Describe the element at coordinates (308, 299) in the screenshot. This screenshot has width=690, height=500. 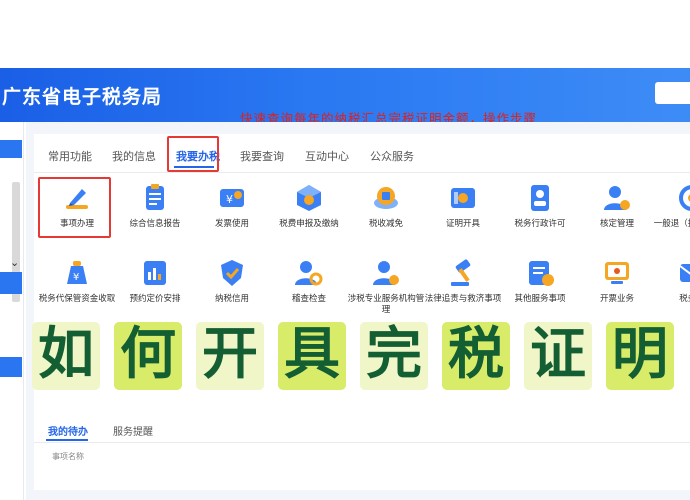
I see `grid-item-label: 稽查检查` at that location.